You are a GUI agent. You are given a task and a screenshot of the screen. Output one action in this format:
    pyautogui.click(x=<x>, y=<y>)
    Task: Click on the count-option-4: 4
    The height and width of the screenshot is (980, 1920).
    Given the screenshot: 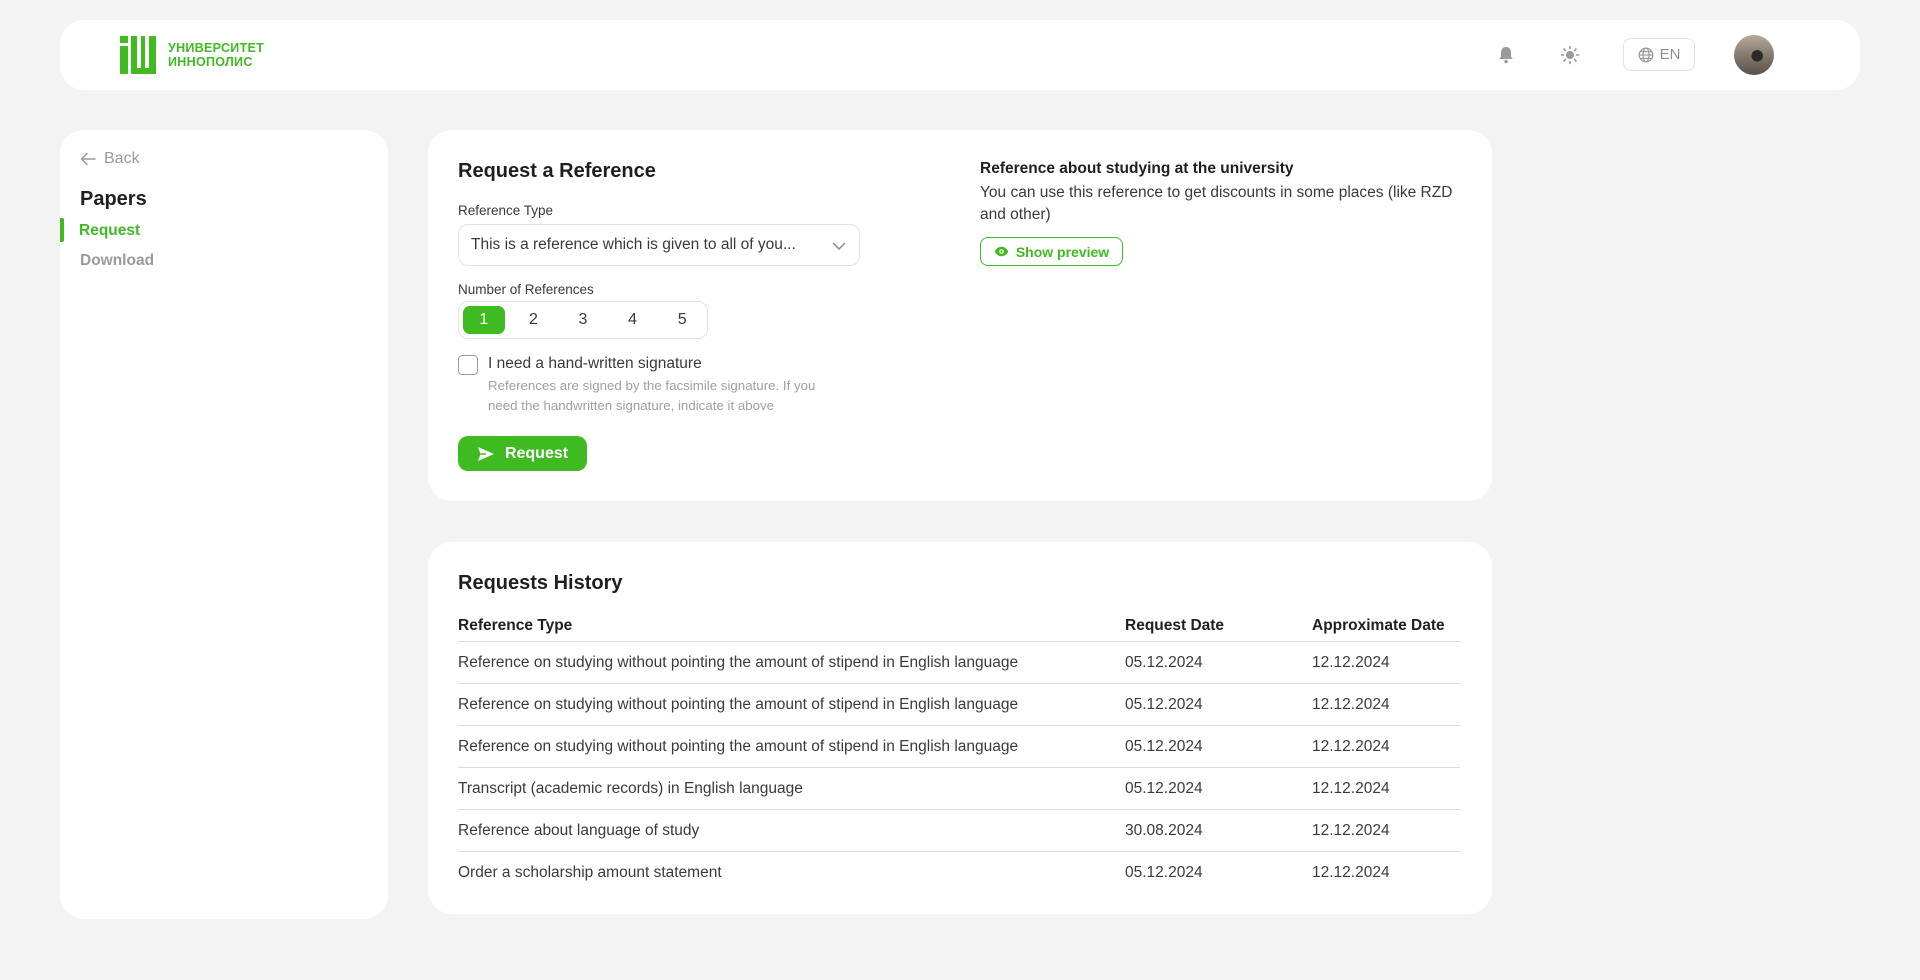 What is the action you would take?
    pyautogui.click(x=633, y=320)
    